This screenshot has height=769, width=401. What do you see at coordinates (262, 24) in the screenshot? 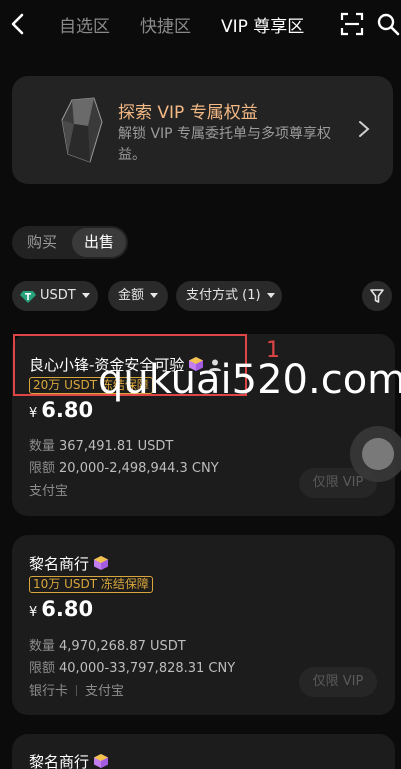
I see `tab-vip: VIP 尊享区` at bounding box center [262, 24].